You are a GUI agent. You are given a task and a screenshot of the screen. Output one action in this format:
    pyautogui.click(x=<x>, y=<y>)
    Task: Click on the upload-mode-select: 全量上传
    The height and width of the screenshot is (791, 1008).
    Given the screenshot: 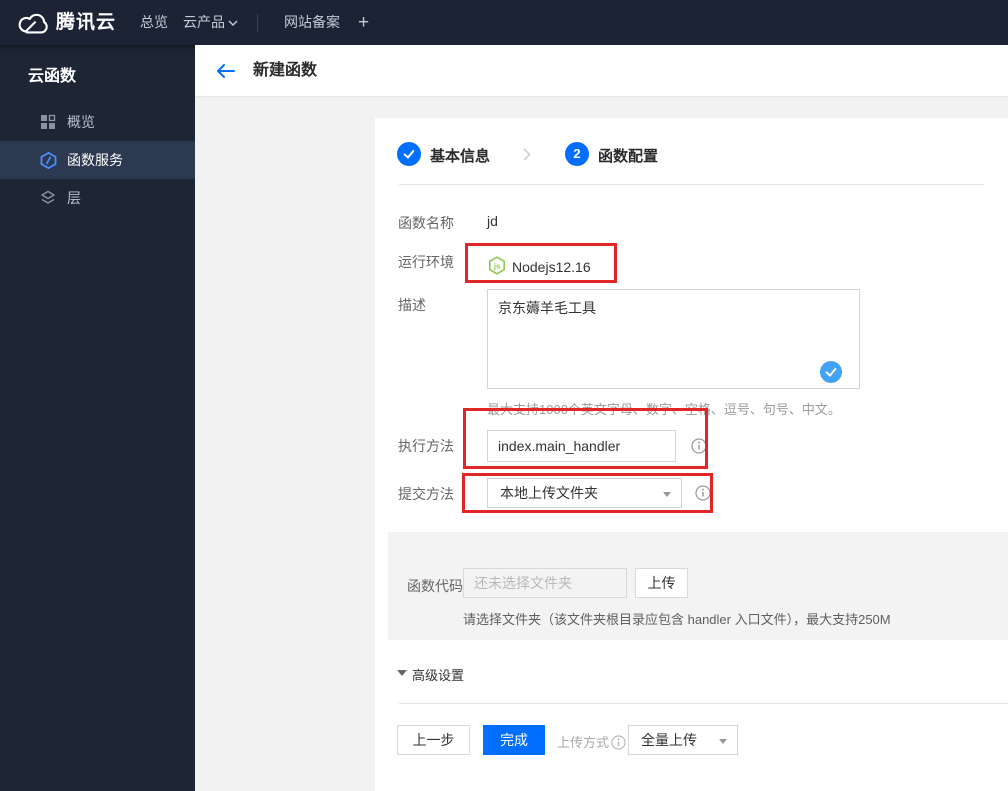 What is the action you would take?
    pyautogui.click(x=683, y=740)
    